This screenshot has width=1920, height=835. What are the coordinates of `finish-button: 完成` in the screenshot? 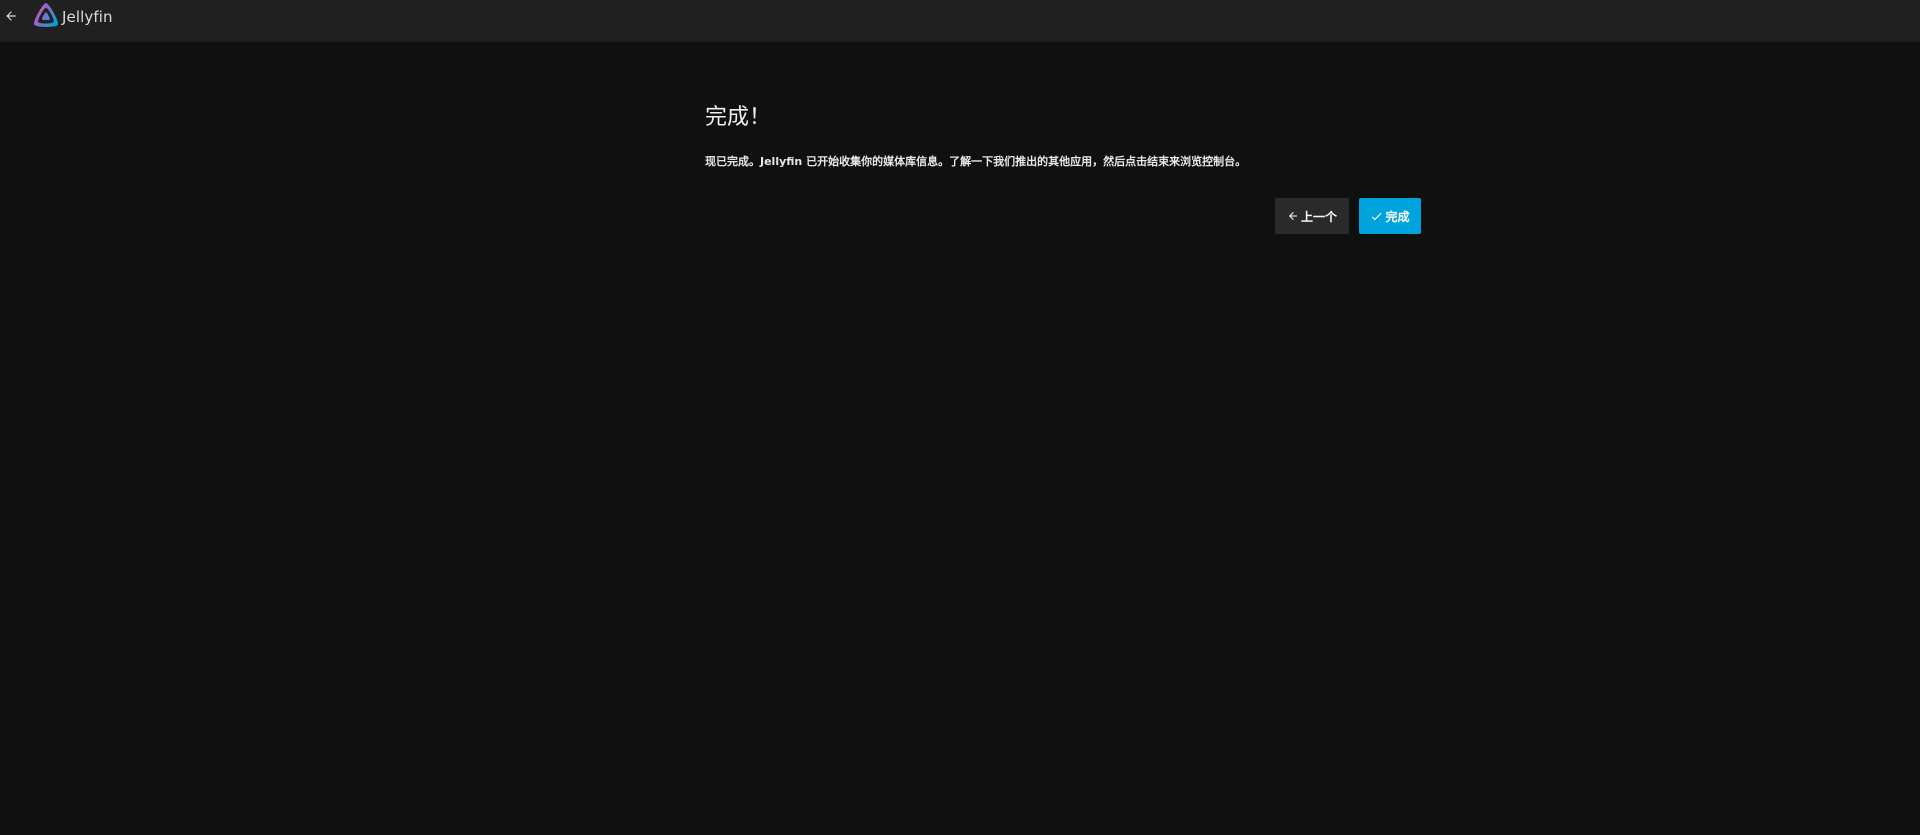 It's located at (1390, 216).